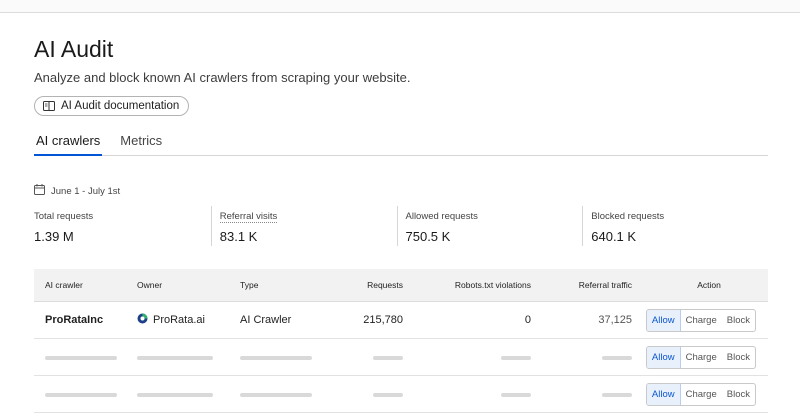  Describe the element at coordinates (428, 236) in the screenshot. I see `stat-value: 750.5 K` at that location.